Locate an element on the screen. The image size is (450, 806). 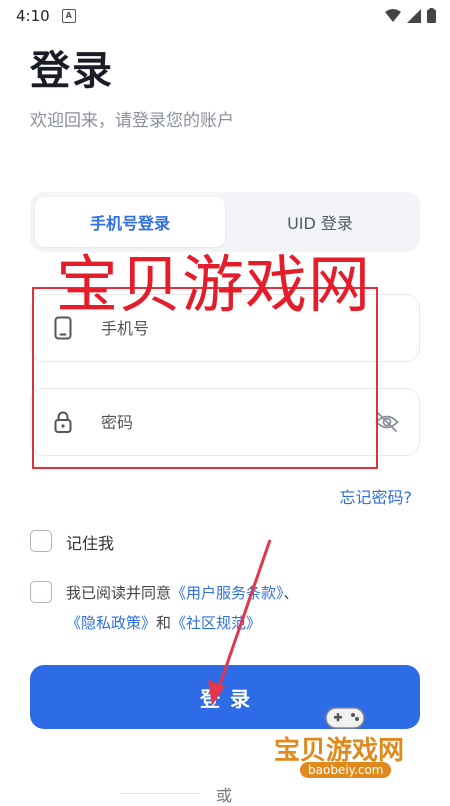
divider-left is located at coordinates (160, 793).